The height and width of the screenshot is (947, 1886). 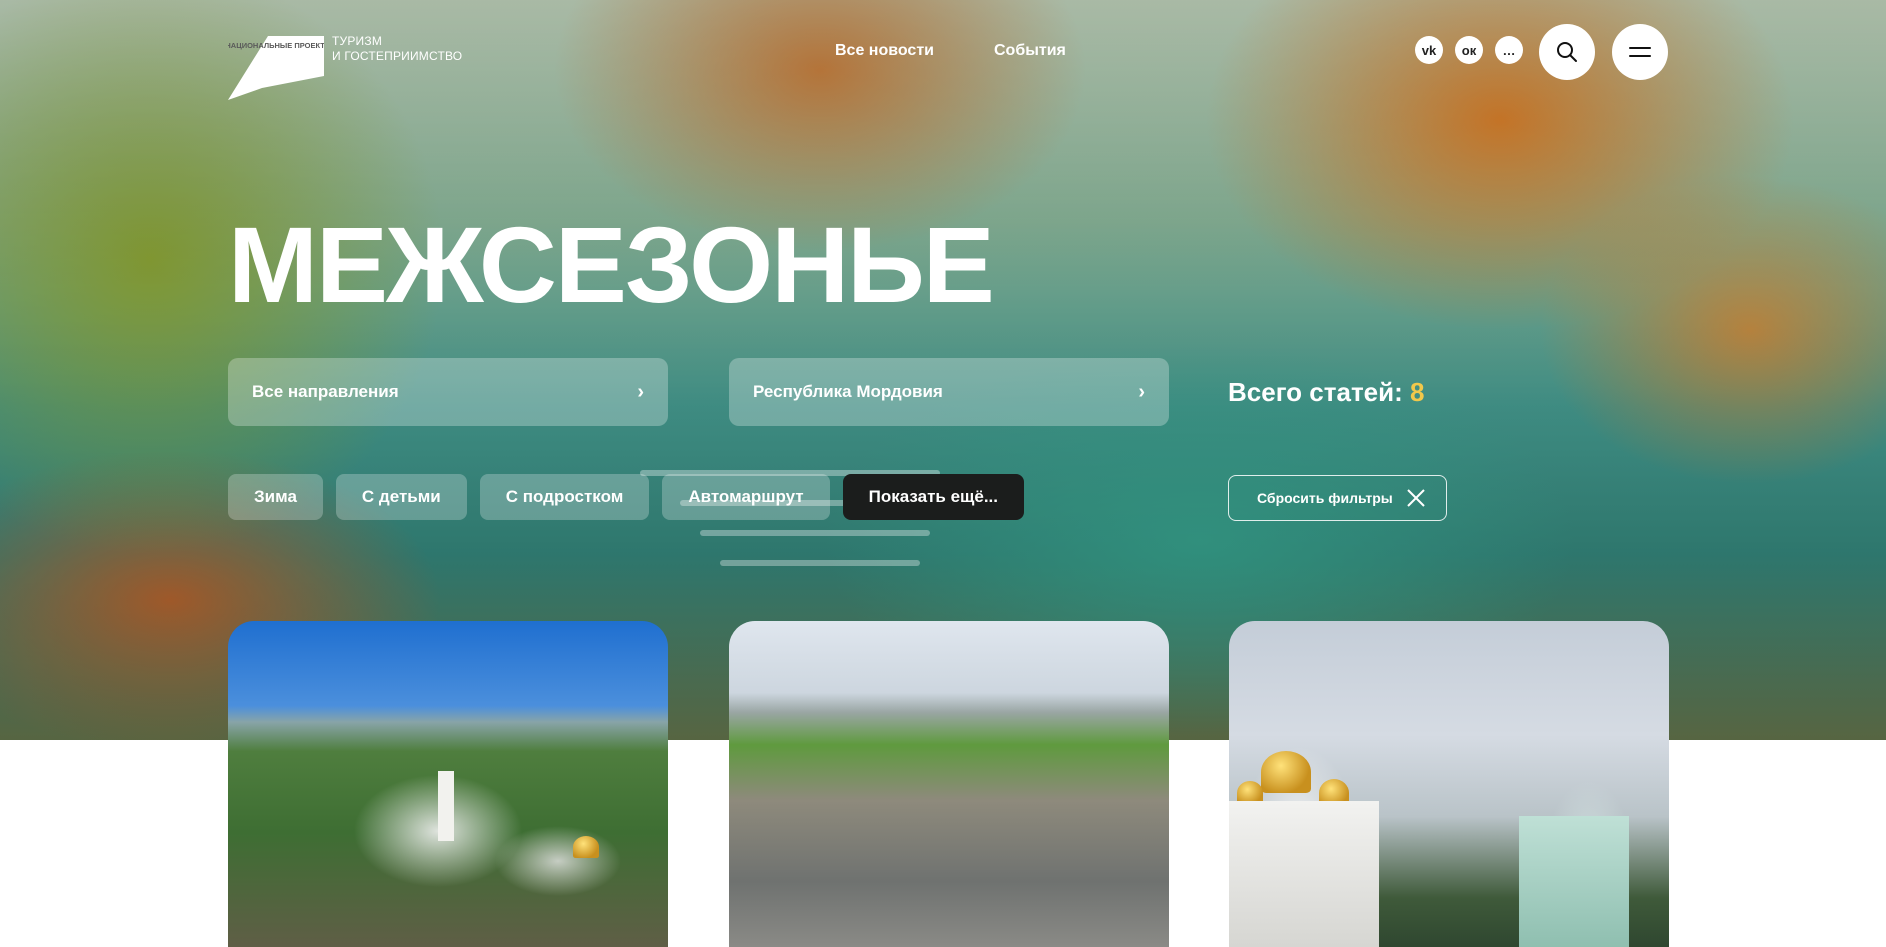 What do you see at coordinates (448, 392) in the screenshot?
I see `direction-select: Все направления ›` at bounding box center [448, 392].